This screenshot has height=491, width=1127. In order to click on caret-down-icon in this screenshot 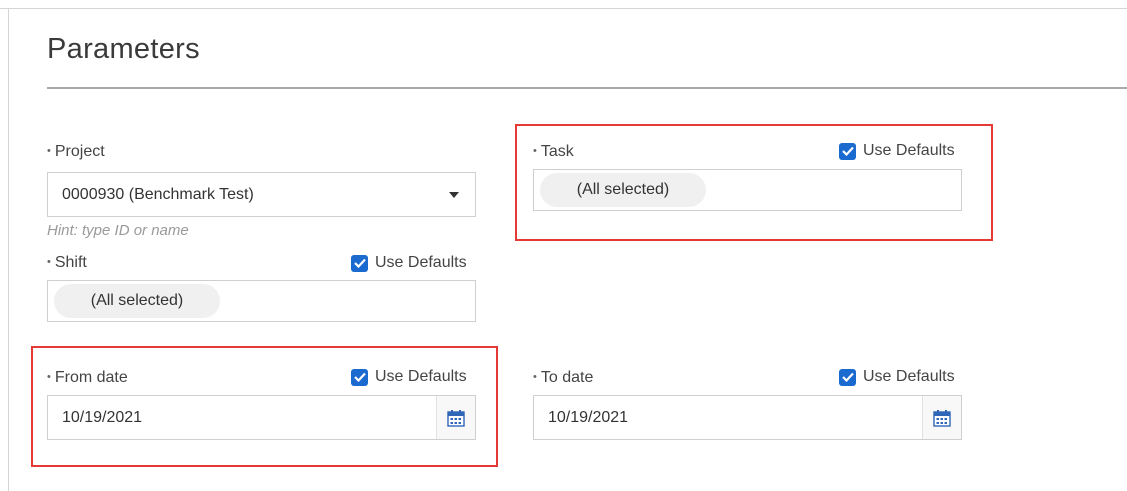, I will do `click(454, 194)`.